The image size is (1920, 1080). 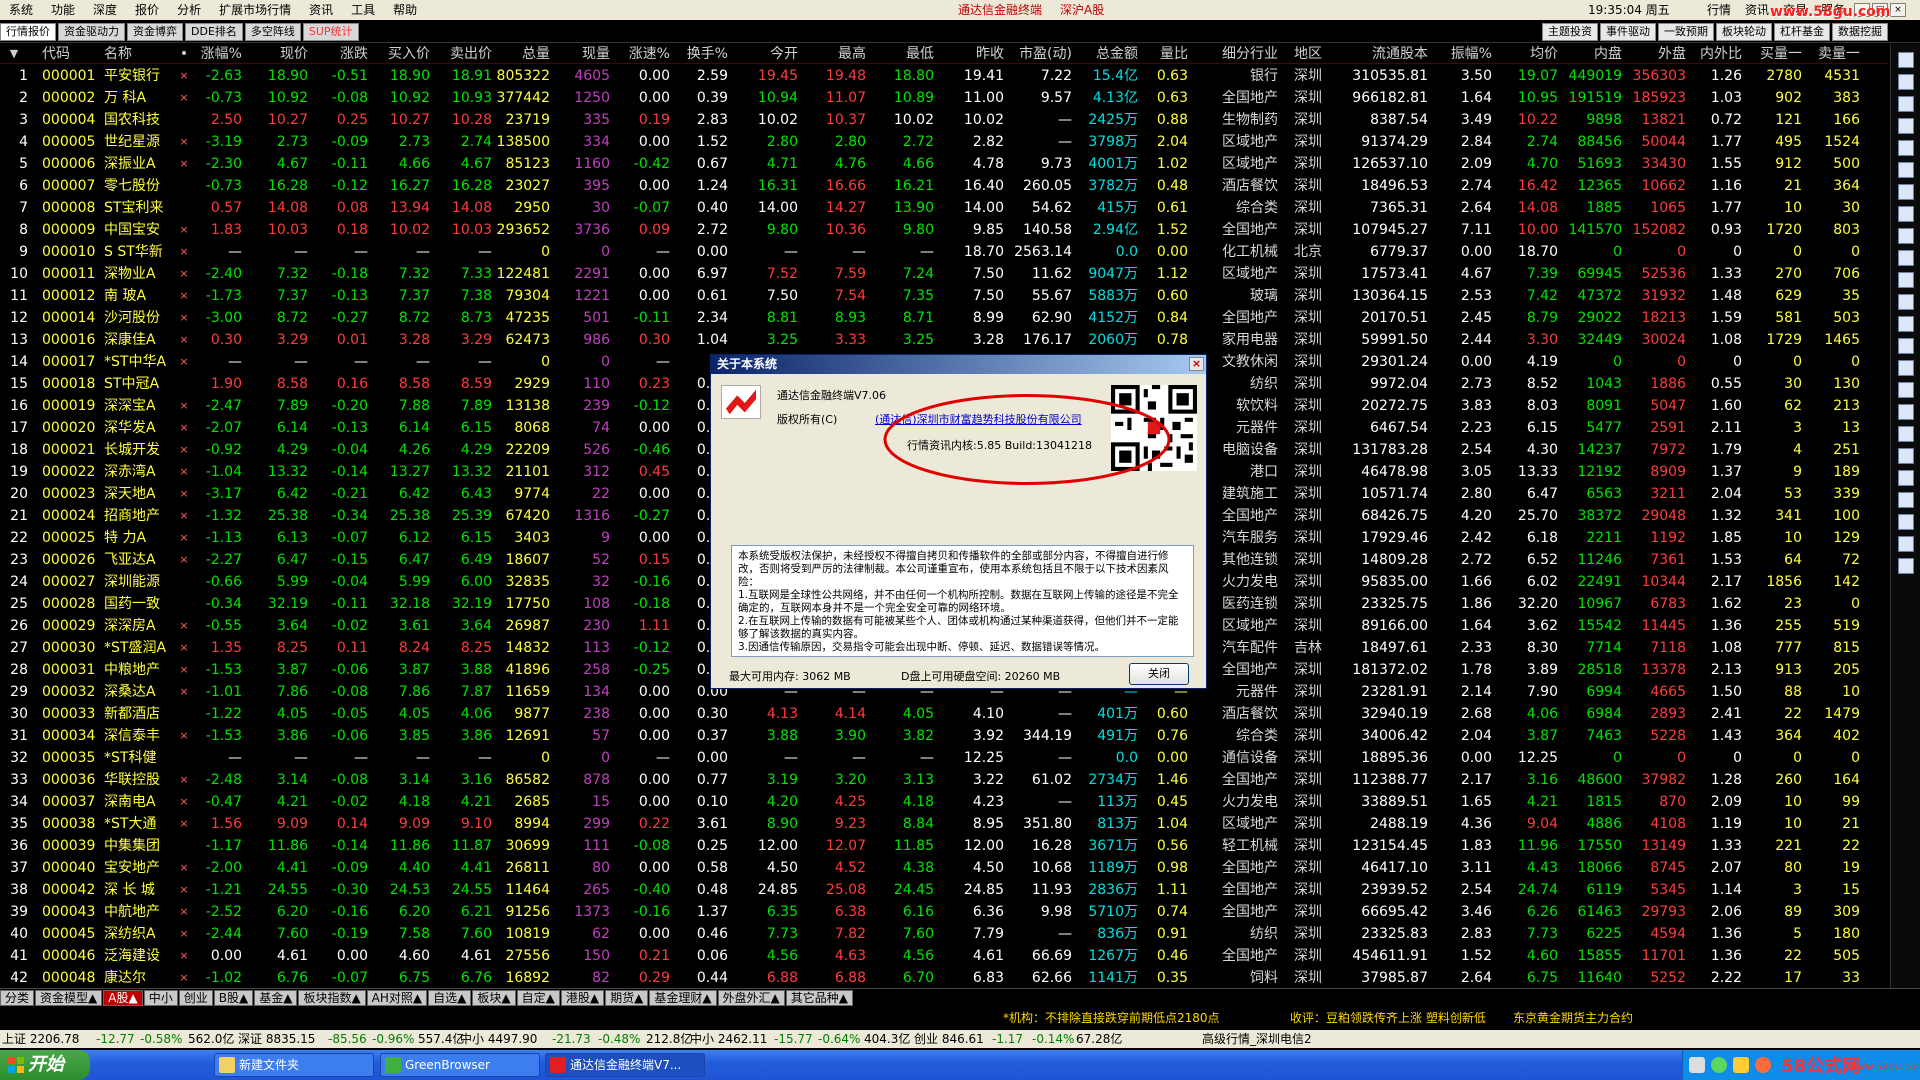 I want to click on list-icon, so click(x=1906, y=148).